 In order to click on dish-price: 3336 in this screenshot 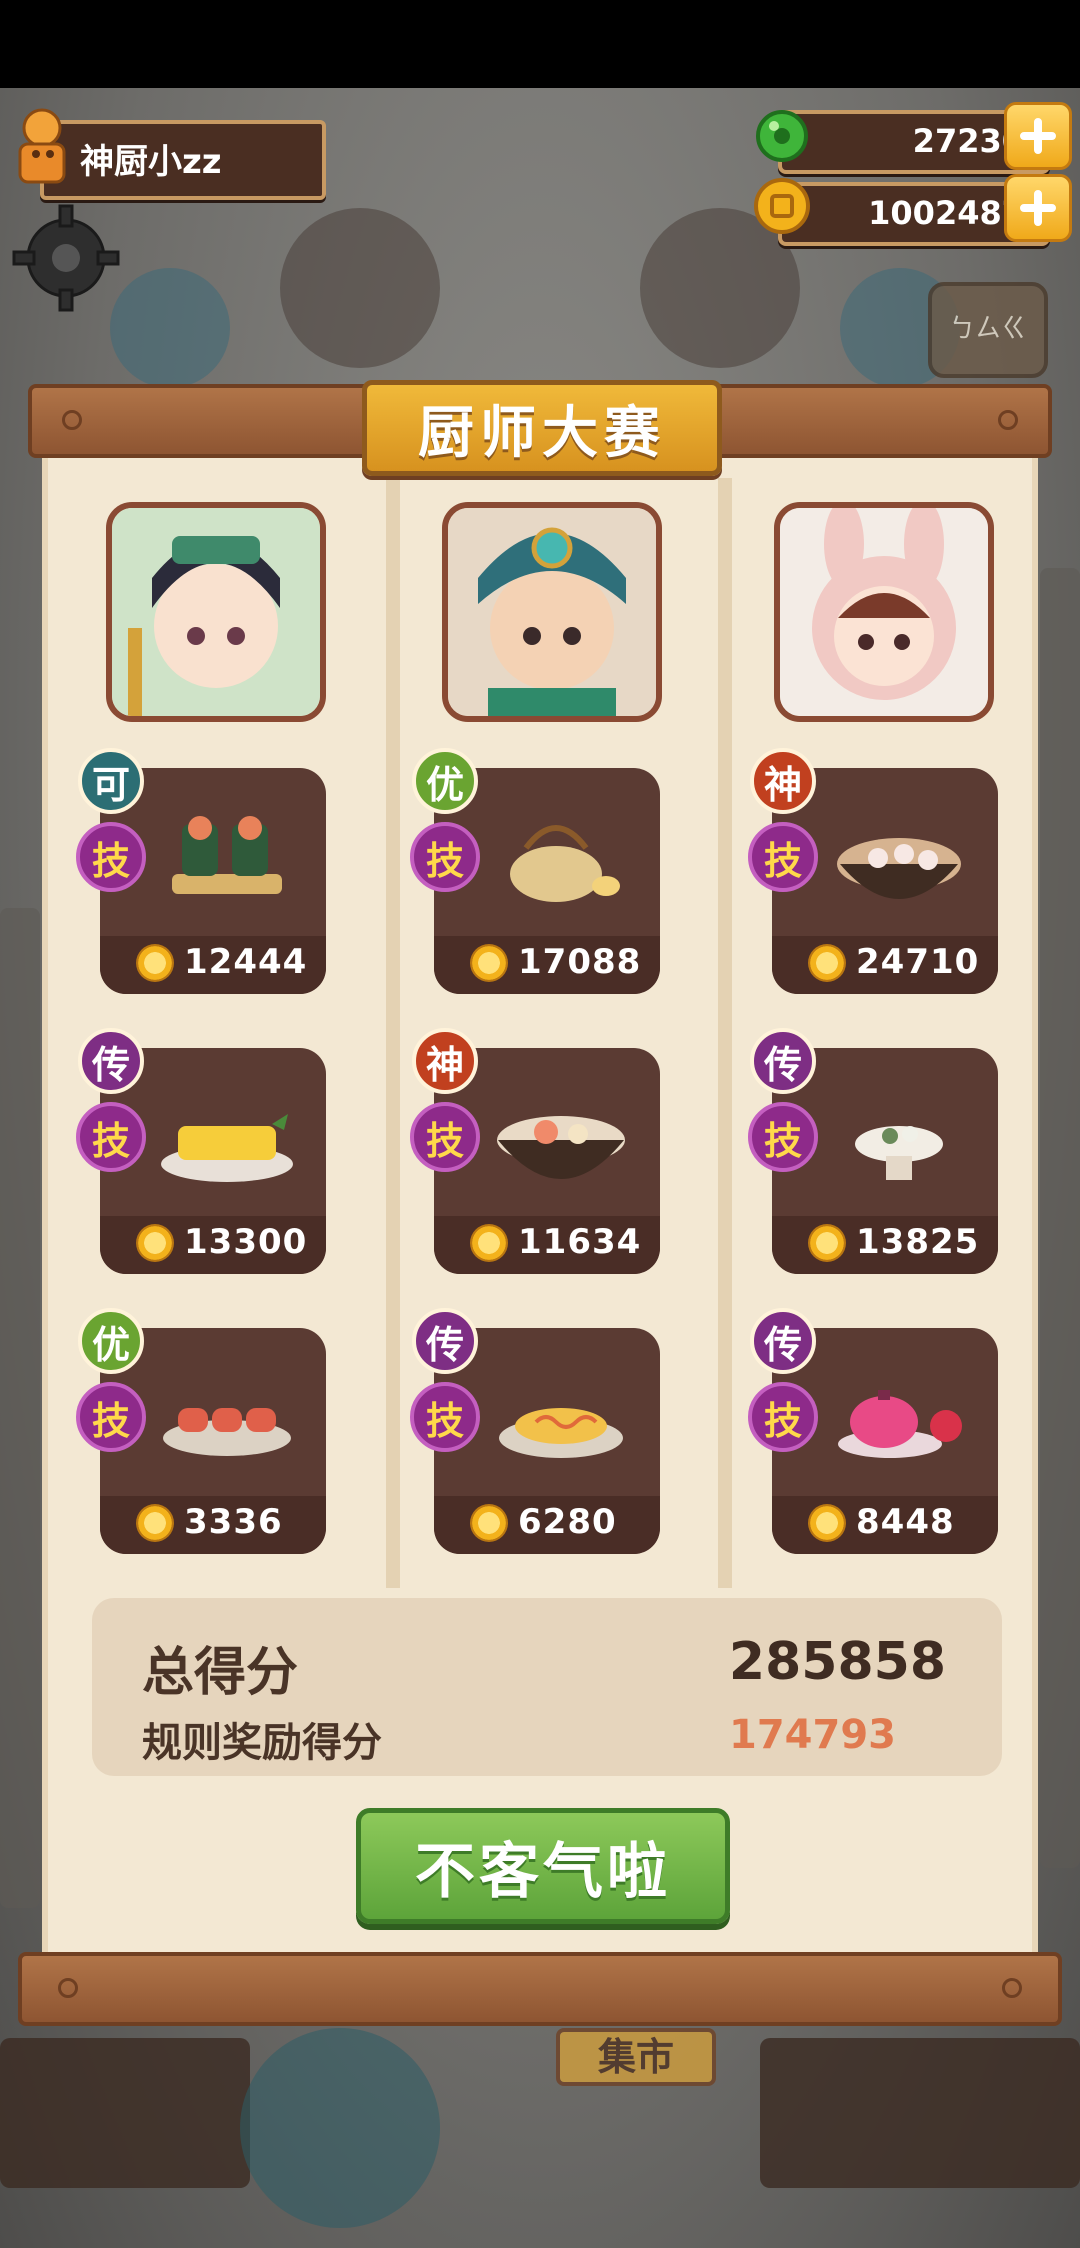, I will do `click(233, 1522)`.